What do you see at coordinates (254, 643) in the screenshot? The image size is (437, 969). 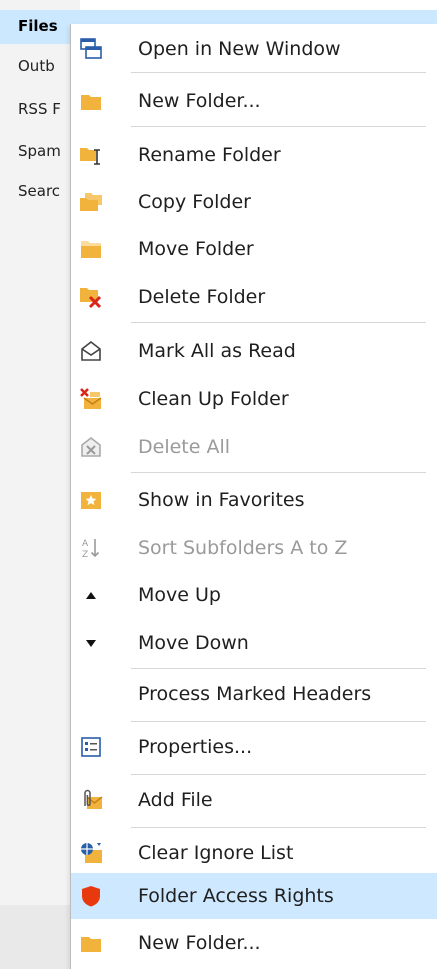 I see `menu-item-move-down: Move Down` at bounding box center [254, 643].